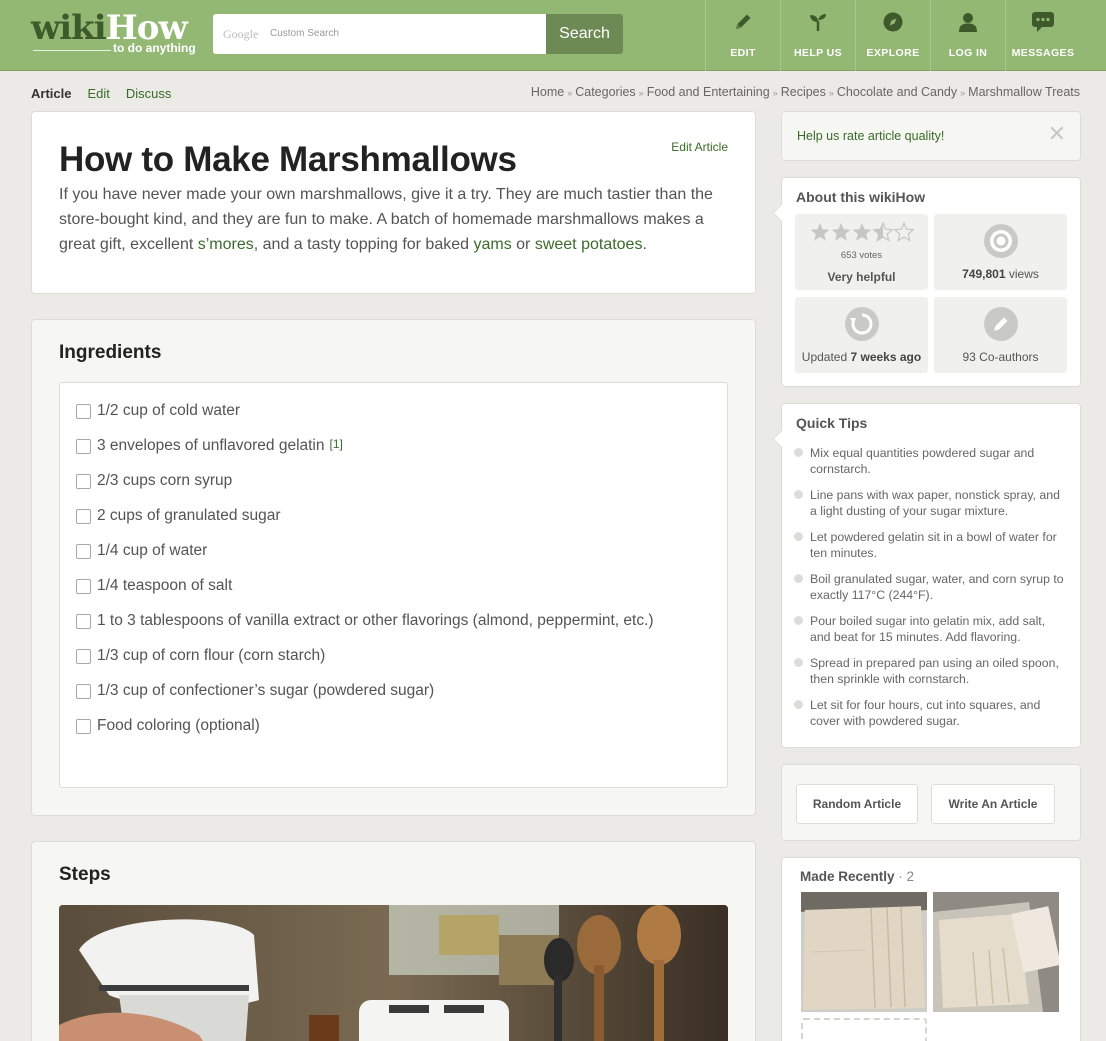  I want to click on quick-tips-title: Quick Tips, so click(832, 423).